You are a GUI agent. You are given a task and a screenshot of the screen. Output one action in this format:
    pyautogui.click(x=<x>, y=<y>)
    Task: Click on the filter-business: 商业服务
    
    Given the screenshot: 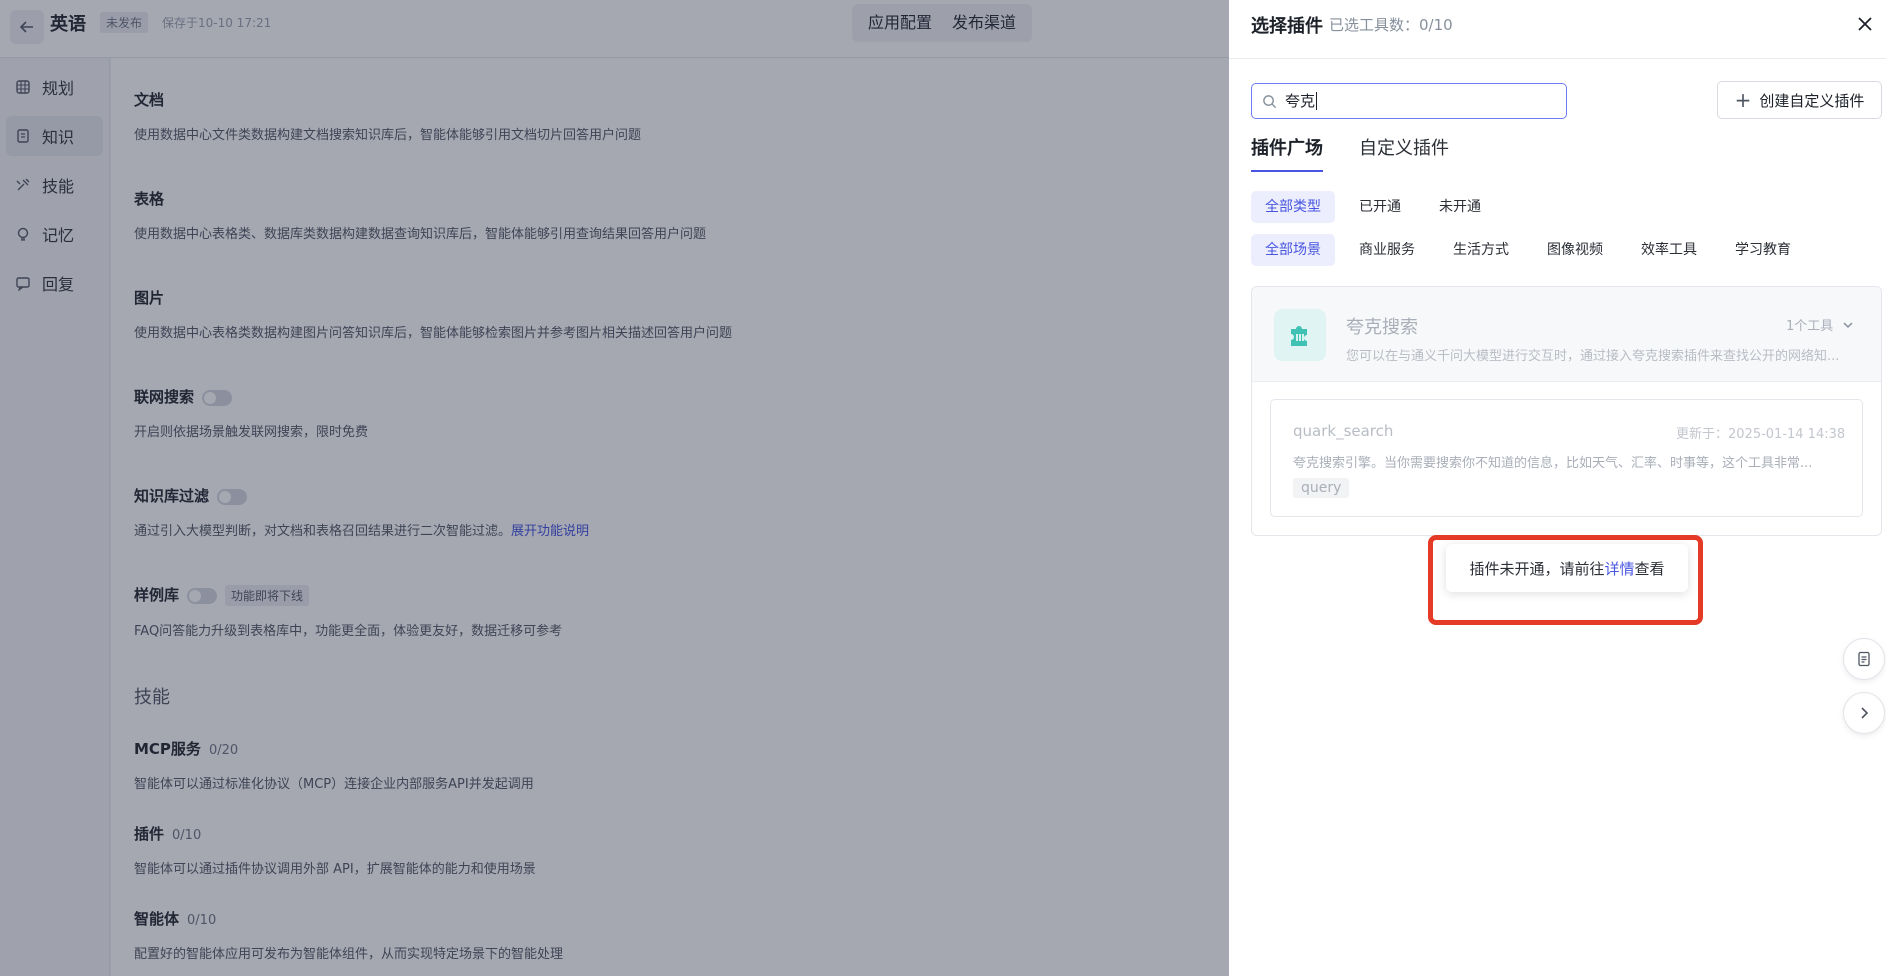 What is the action you would take?
    pyautogui.click(x=1387, y=250)
    